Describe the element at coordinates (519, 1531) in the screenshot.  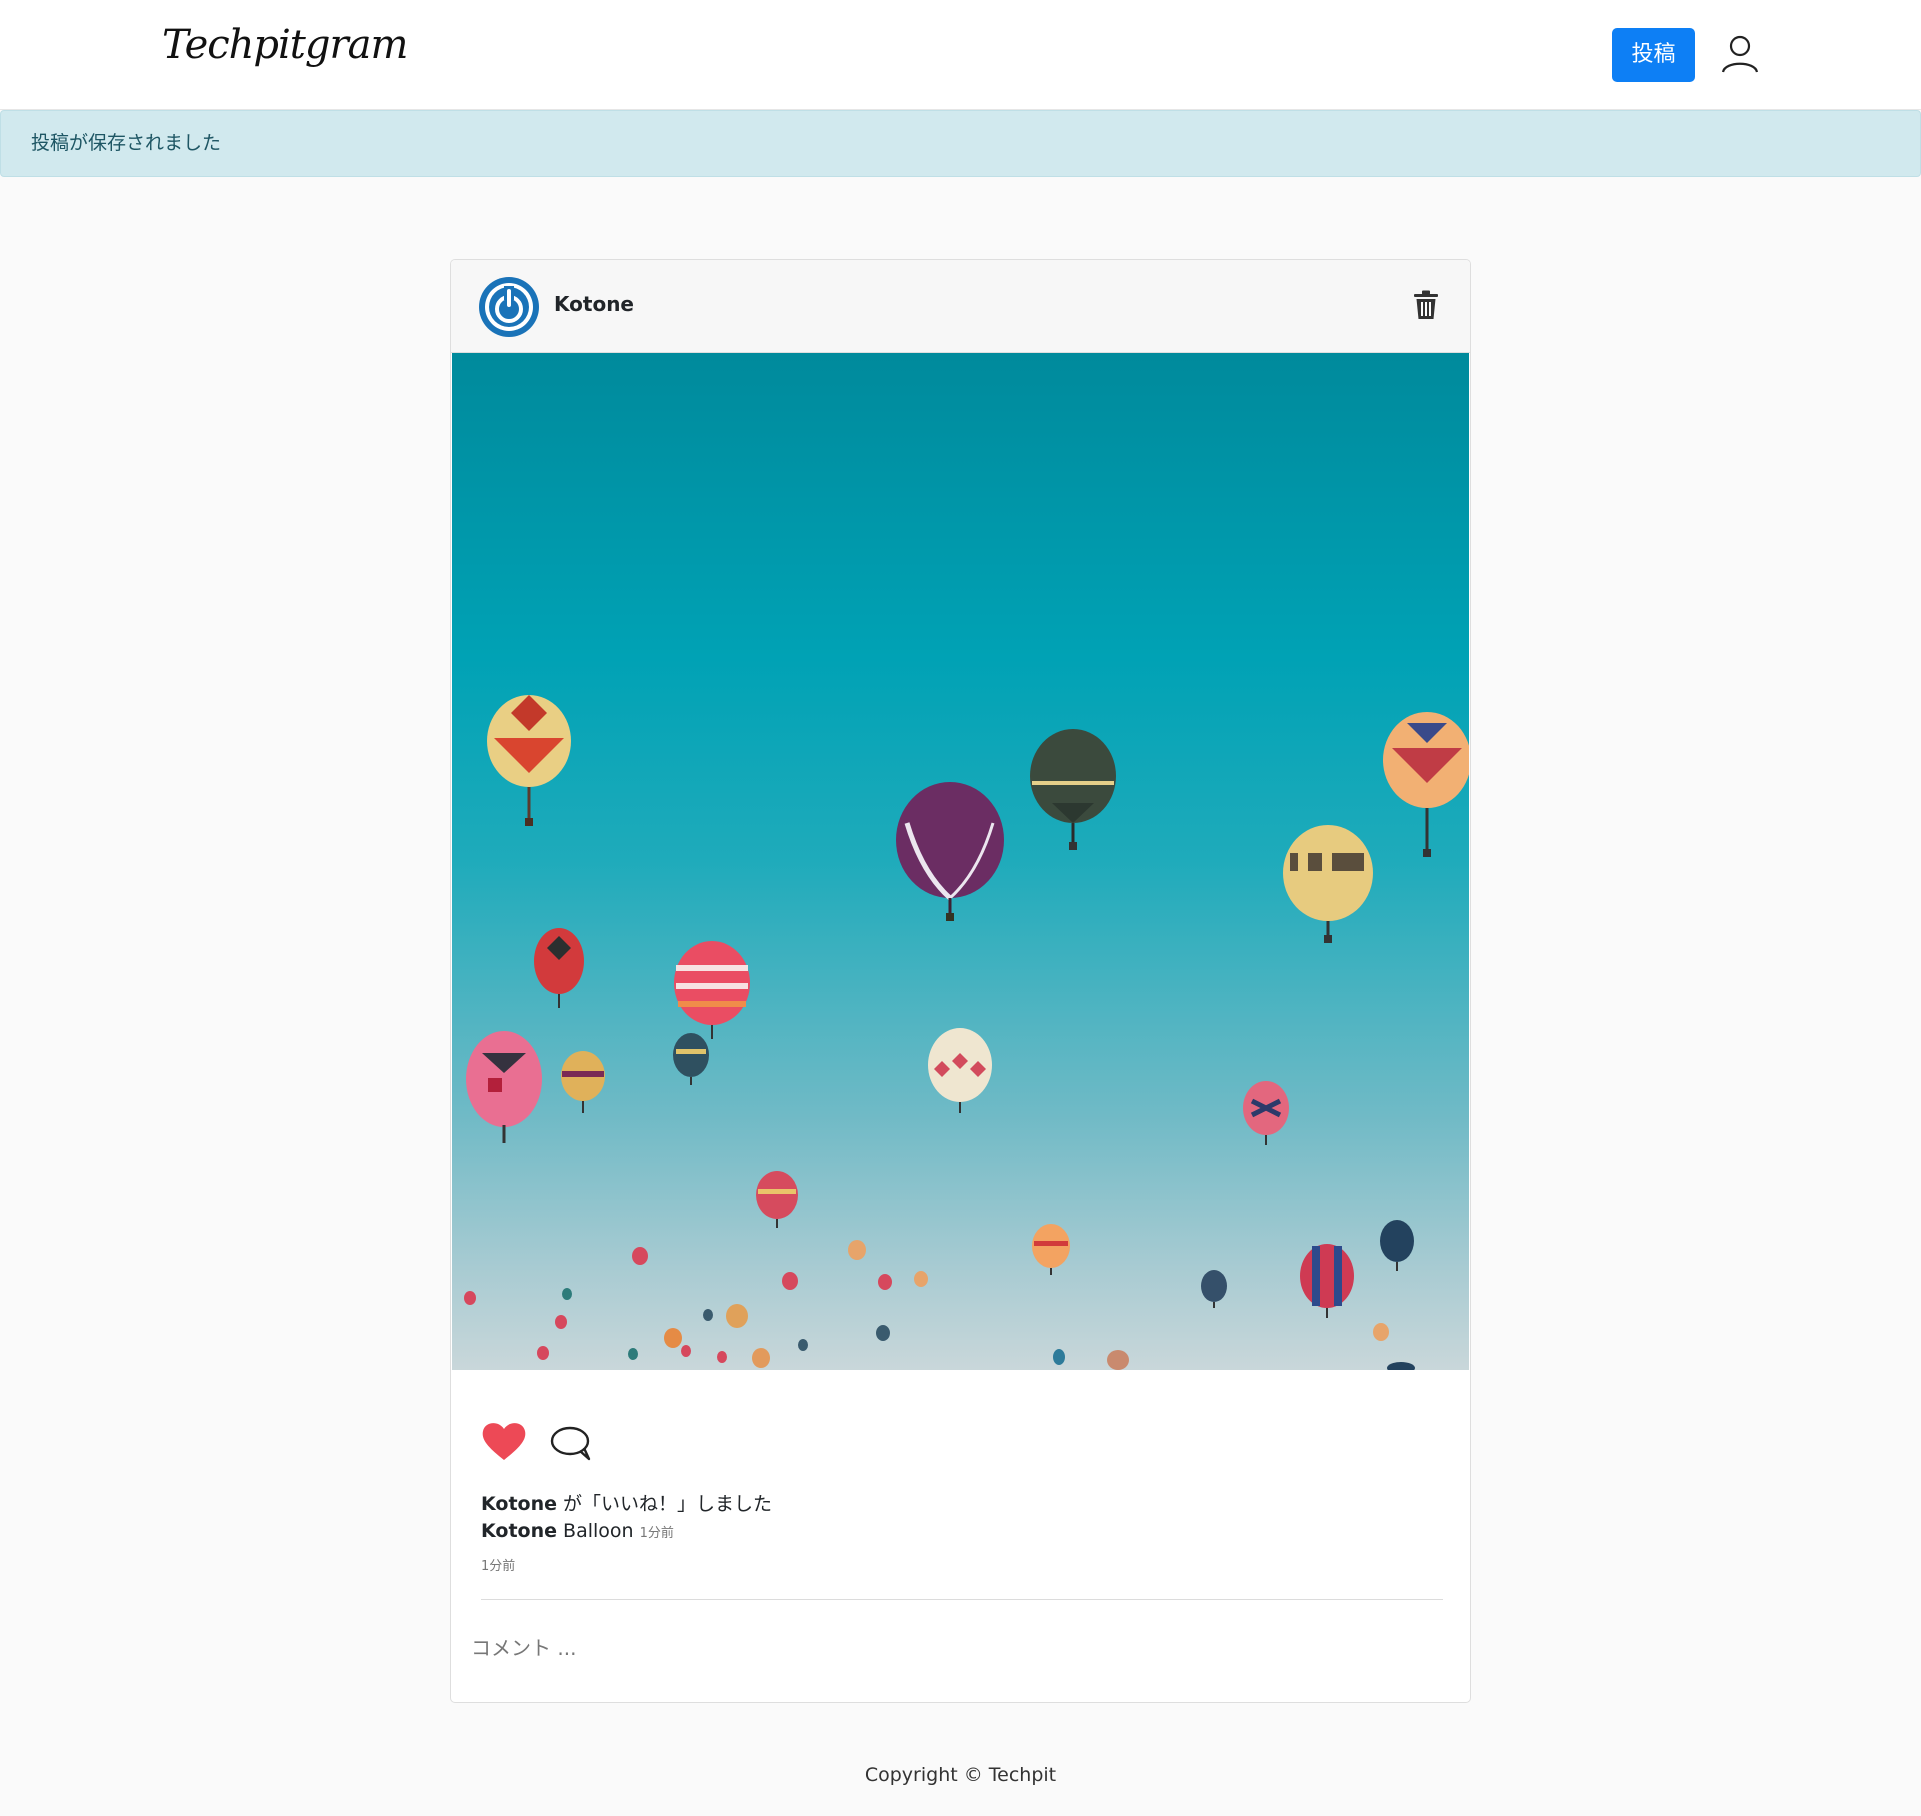
I see `caption-user: Kotone` at that location.